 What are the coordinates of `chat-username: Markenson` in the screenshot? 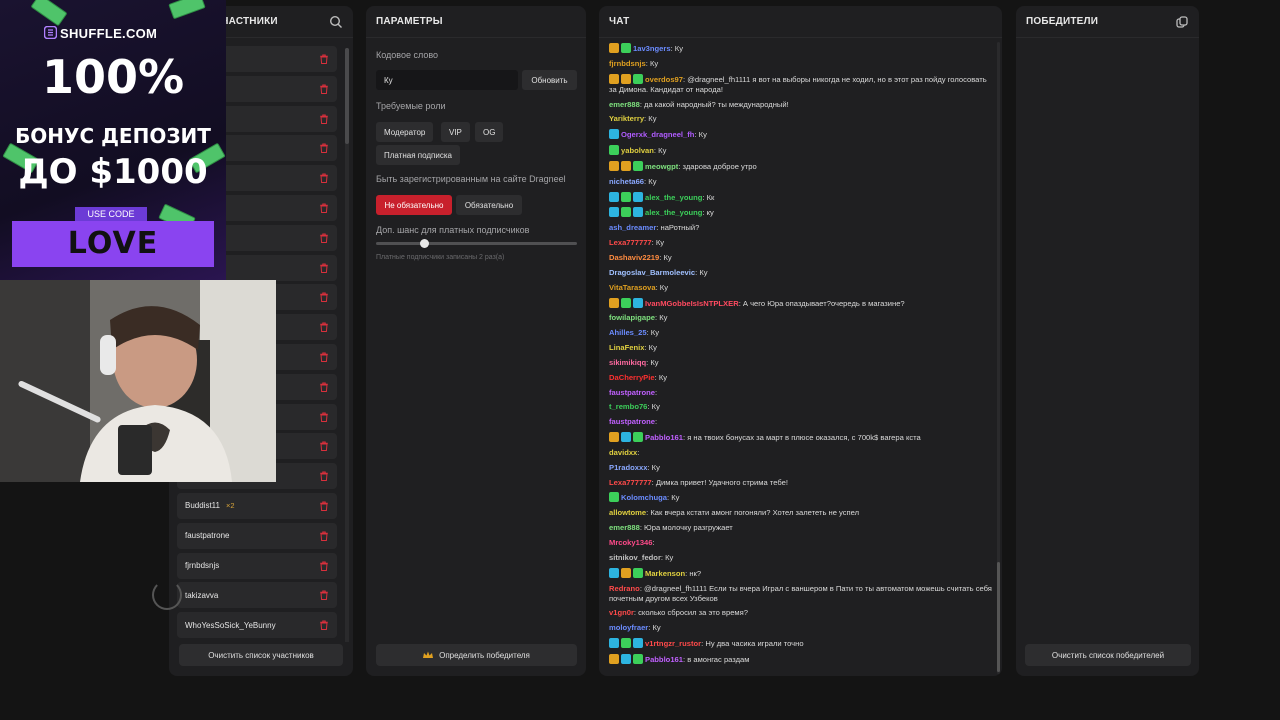 It's located at (665, 573).